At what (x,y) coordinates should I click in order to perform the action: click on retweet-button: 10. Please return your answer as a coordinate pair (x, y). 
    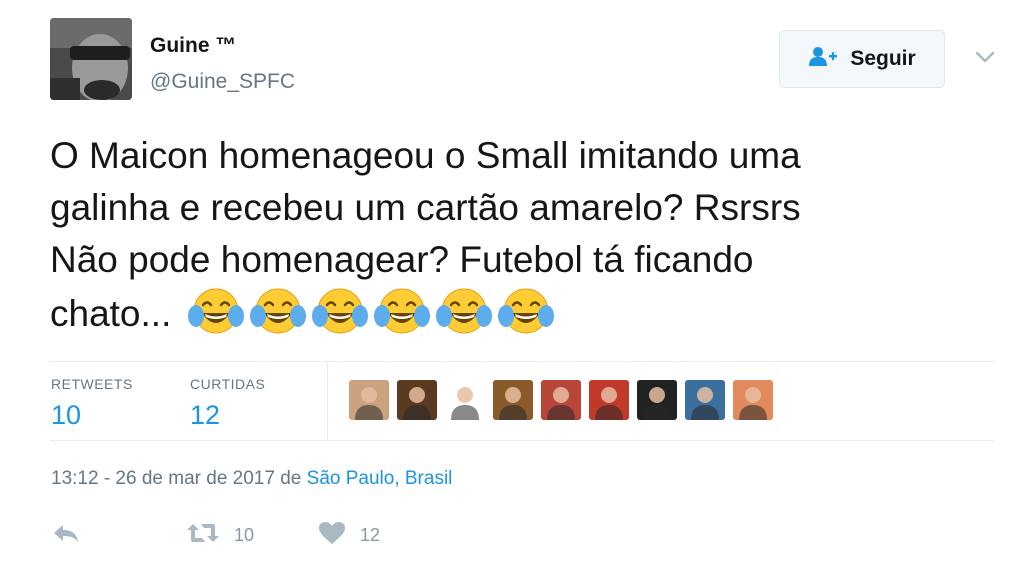
    Looking at the image, I should click on (220, 535).